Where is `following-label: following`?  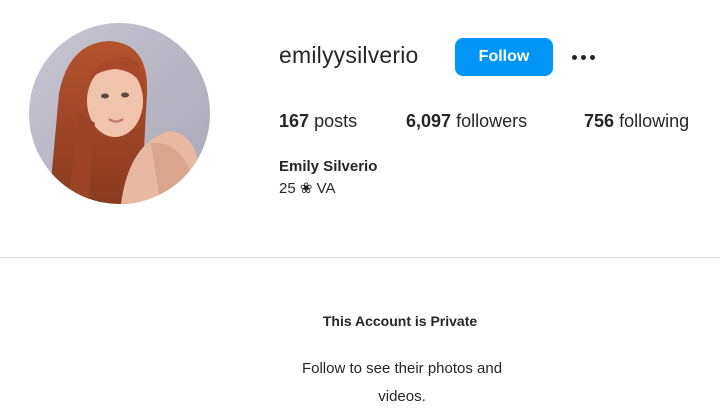
following-label: following is located at coordinates (654, 121).